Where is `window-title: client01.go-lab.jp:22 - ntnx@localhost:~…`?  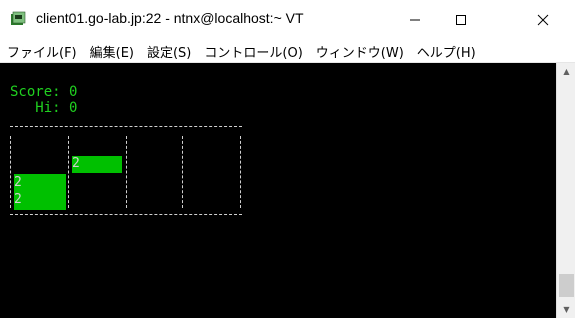
window-title: client01.go-lab.jp:22 - ntnx@localhost:~… is located at coordinates (170, 18).